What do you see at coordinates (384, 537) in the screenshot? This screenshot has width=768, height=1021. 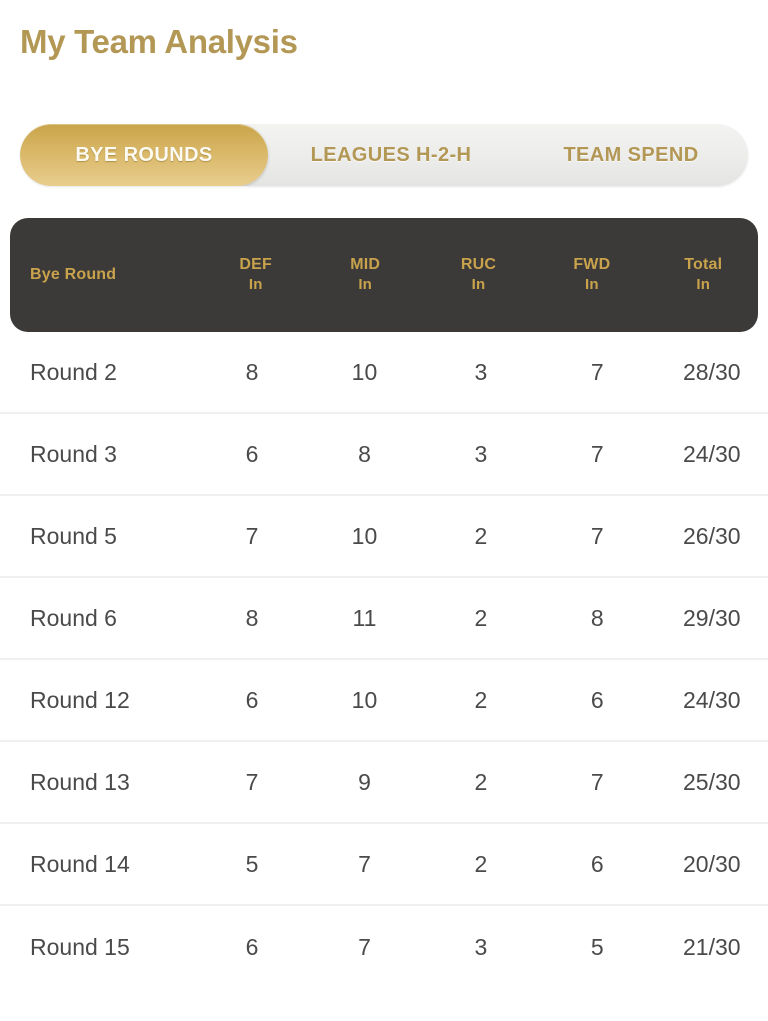 I see `table-row: Round 5 7 10 2 7 26/30` at bounding box center [384, 537].